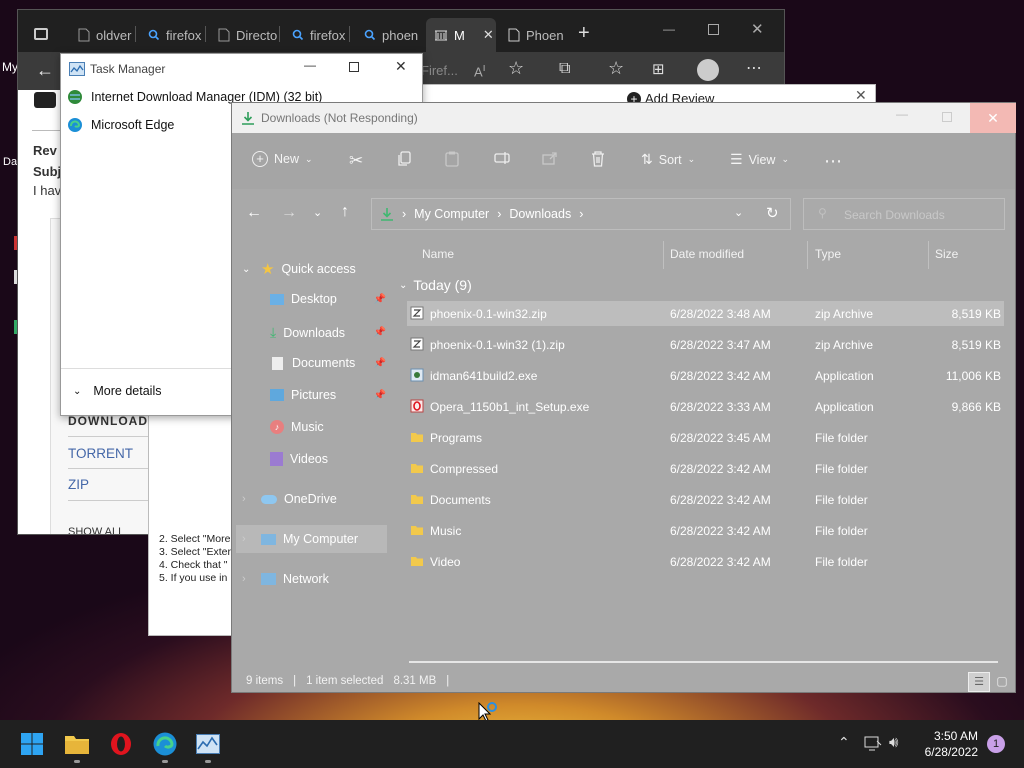  What do you see at coordinates (289, 213) in the screenshot?
I see `forward-icon: →` at bounding box center [289, 213].